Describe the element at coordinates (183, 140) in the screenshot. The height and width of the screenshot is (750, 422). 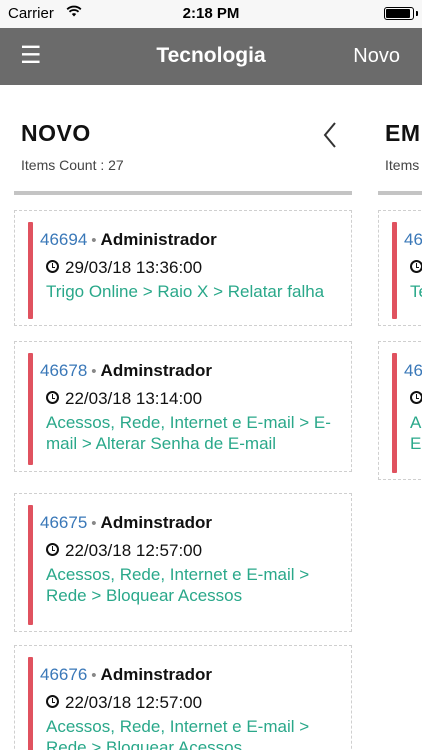
I see `column-header: NOVO Items Count : 27` at that location.